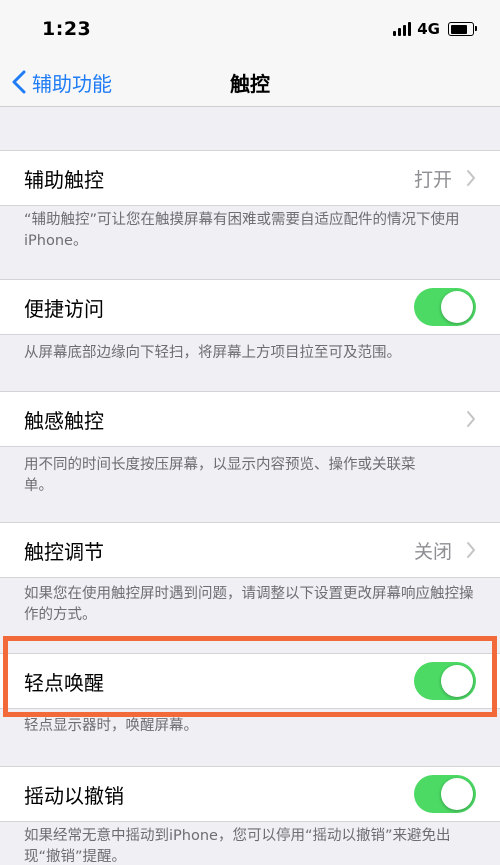 This screenshot has height=865, width=500. Describe the element at coordinates (249, 604) in the screenshot. I see `touch-accommodations-note: 如果您在使用触控屏时遇到问题，请调整以下设置更改屏幕响应触控操作的方式。` at that location.